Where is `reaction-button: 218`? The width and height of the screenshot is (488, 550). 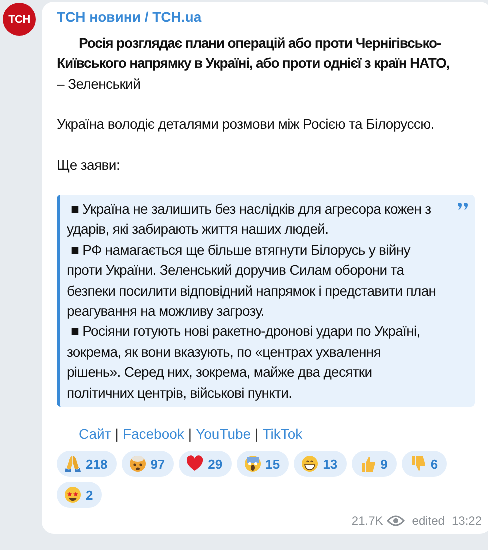
reaction-button: 218 is located at coordinates (87, 464).